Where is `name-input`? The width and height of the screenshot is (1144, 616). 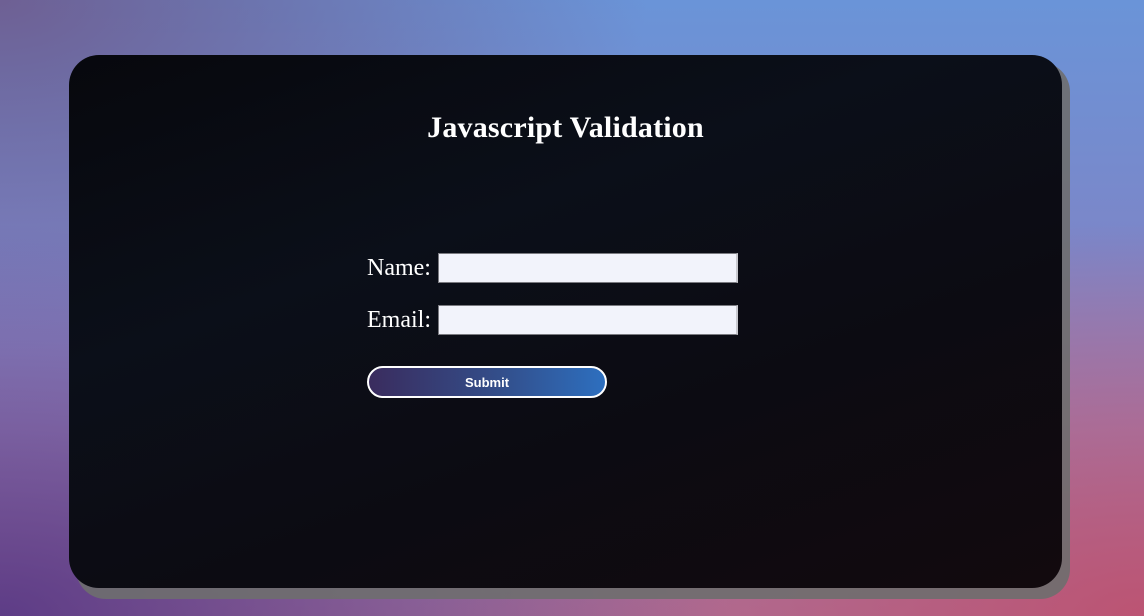
name-input is located at coordinates (587, 268).